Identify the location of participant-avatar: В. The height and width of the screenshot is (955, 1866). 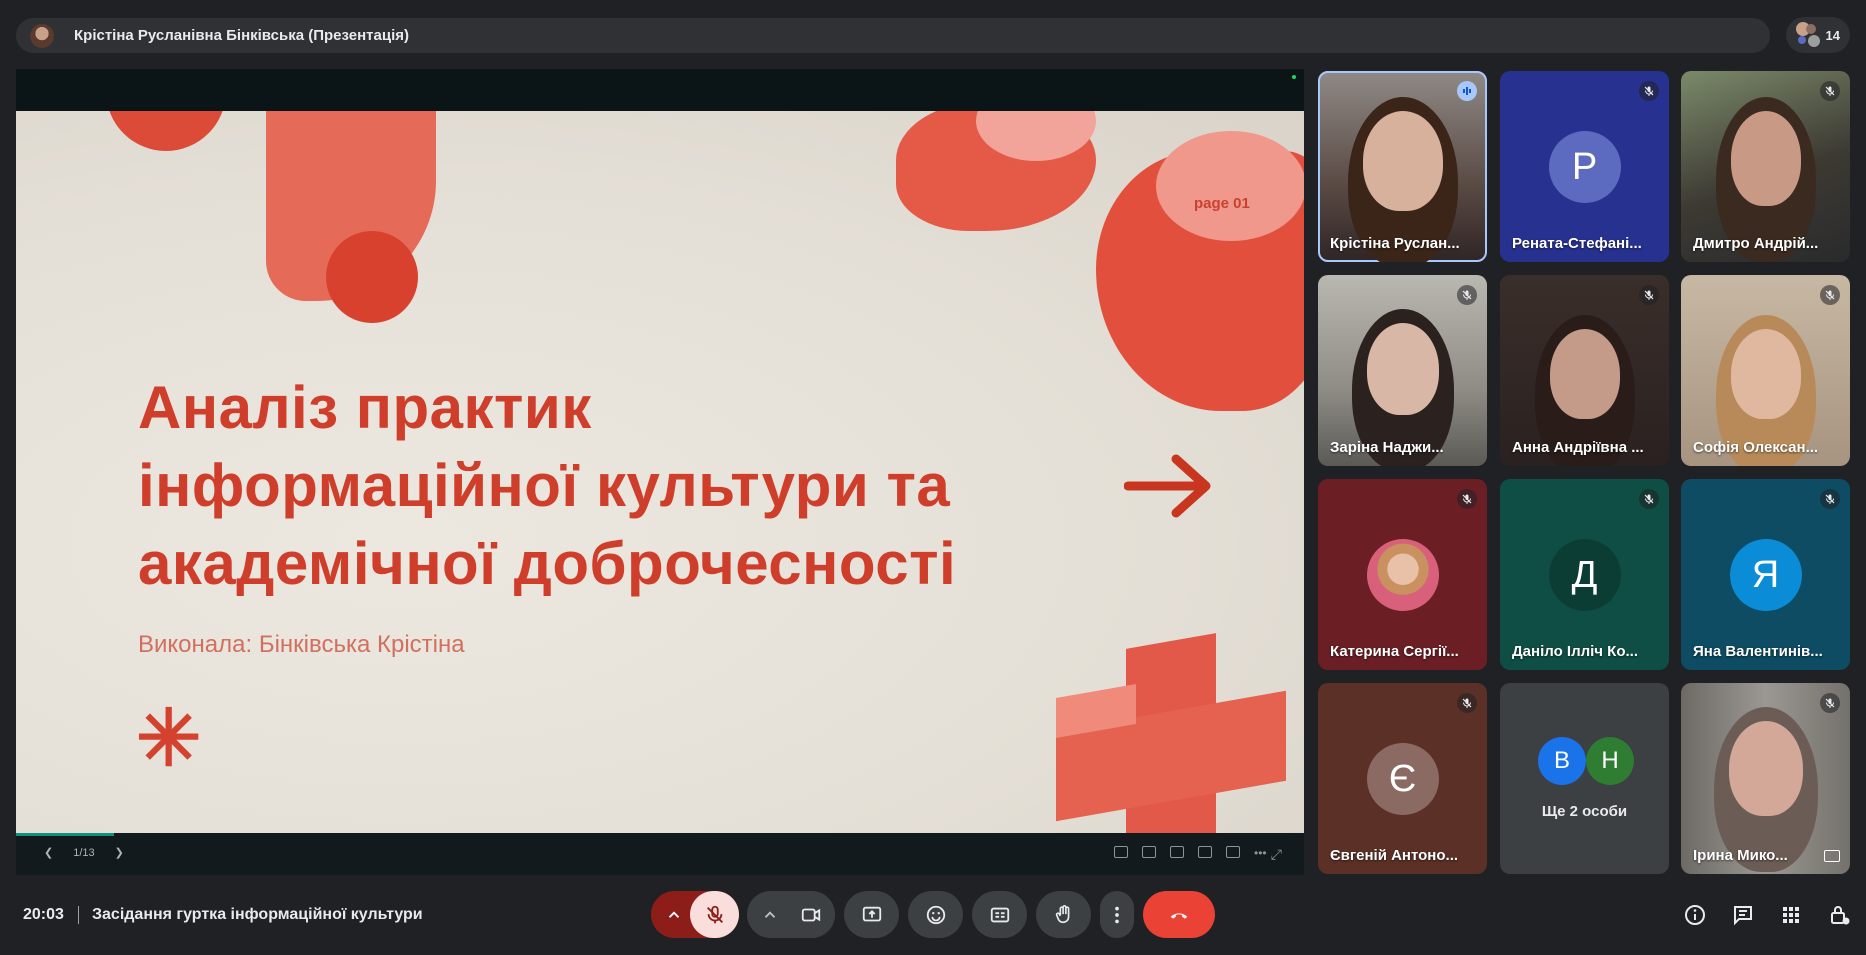
(1562, 761).